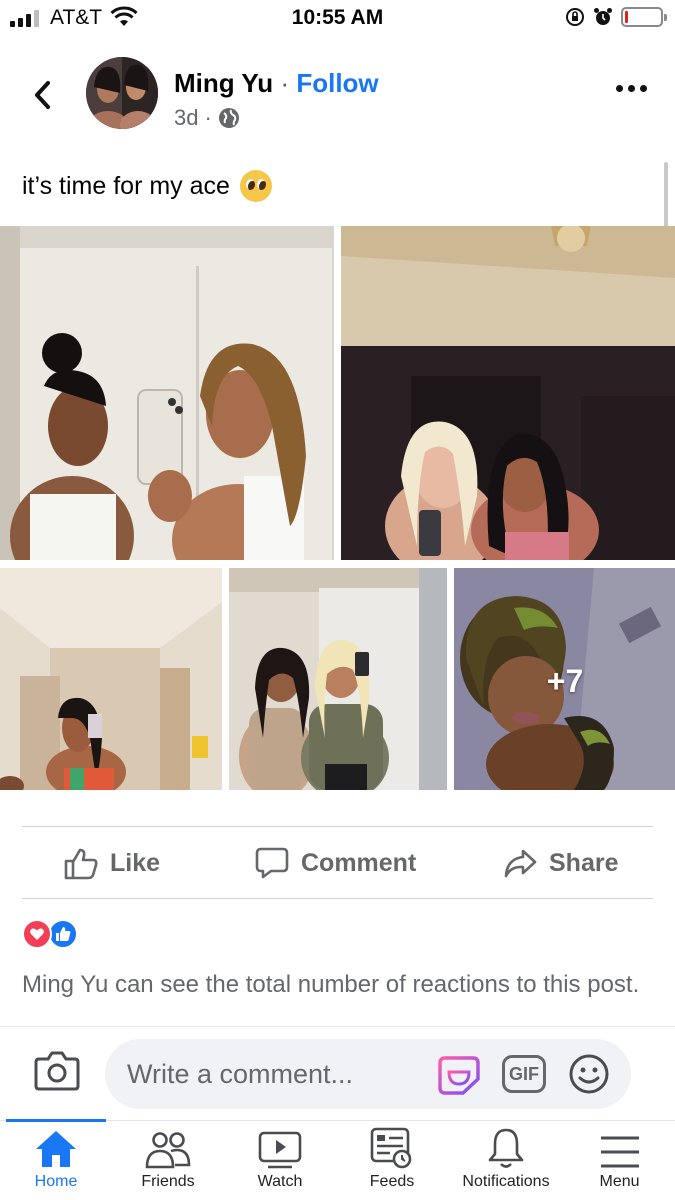 The height and width of the screenshot is (1200, 675). Describe the element at coordinates (186, 118) in the screenshot. I see `post-age: 3d` at that location.